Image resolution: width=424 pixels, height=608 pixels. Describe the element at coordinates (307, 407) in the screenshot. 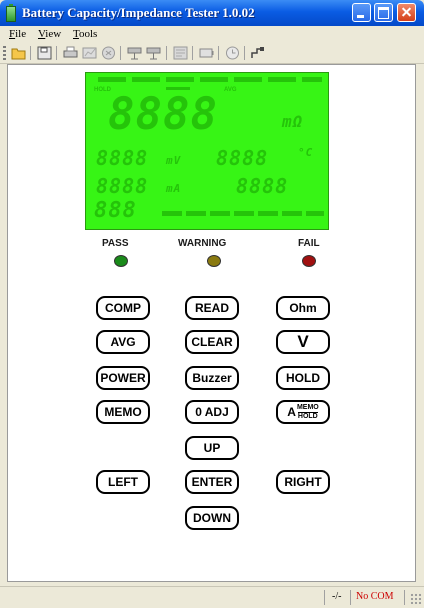

I see `memo-label: MEMO` at that location.